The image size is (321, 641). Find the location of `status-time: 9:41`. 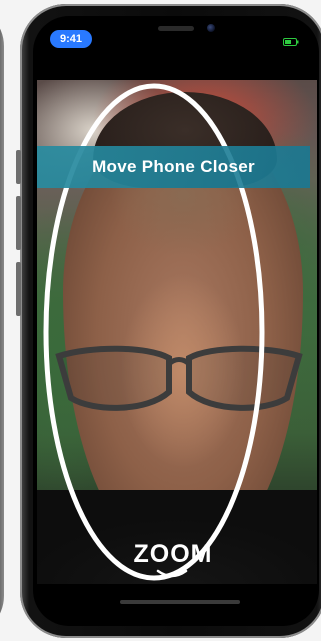

status-time: 9:41 is located at coordinates (71, 39).